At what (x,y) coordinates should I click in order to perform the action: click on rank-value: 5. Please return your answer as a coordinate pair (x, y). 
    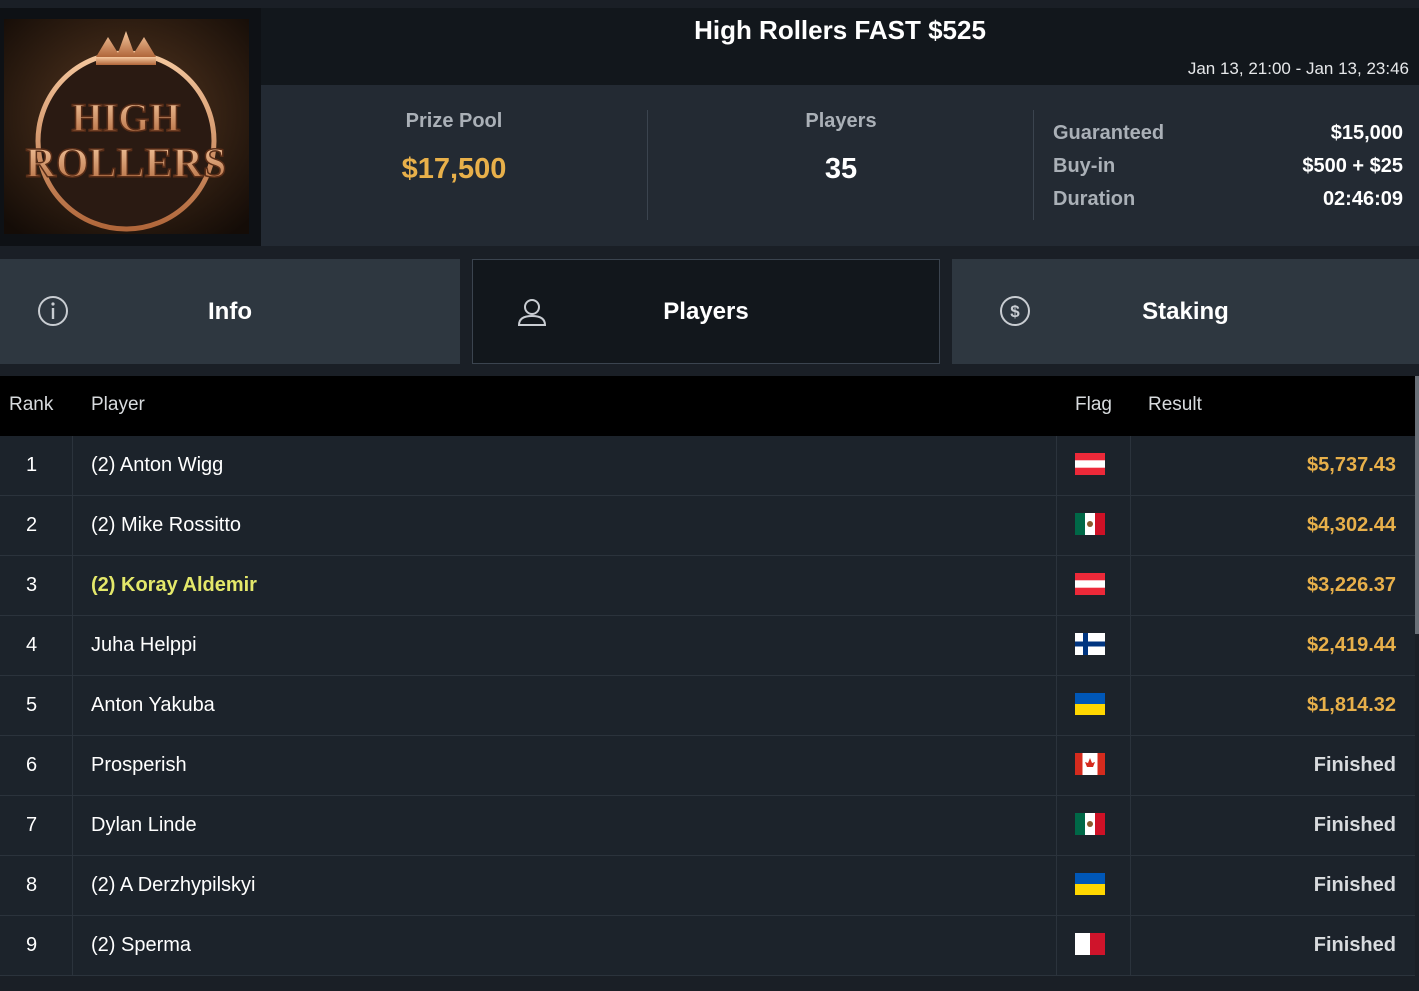
    Looking at the image, I should click on (32, 705).